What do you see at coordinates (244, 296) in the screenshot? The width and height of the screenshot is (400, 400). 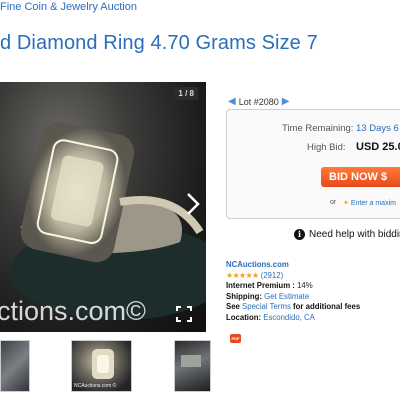 I see `shipping-label: Shipping:` at bounding box center [244, 296].